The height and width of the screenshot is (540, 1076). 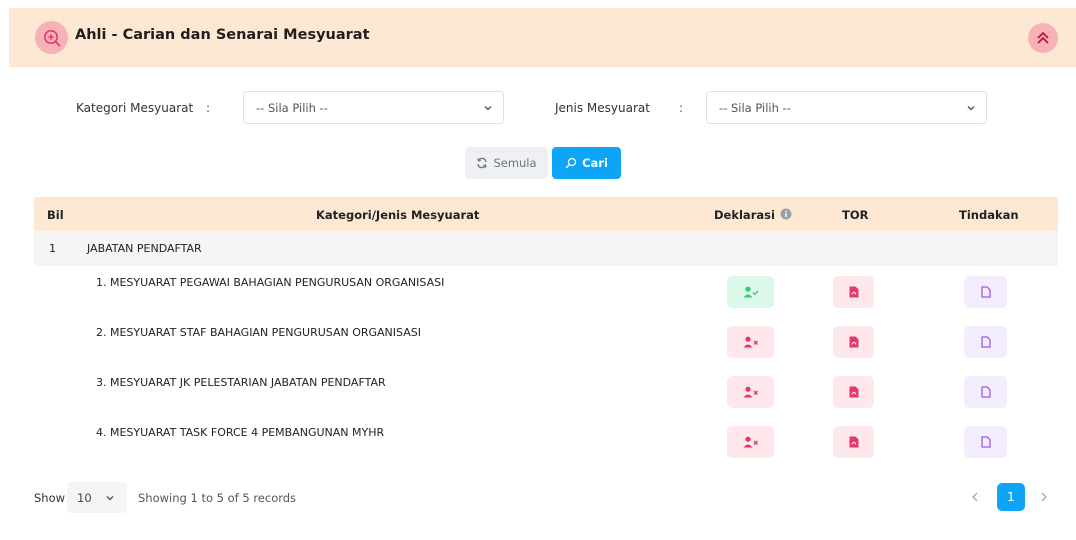 I want to click on group-row: 1 JABATAN PENDAFTAR, so click(x=546, y=248).